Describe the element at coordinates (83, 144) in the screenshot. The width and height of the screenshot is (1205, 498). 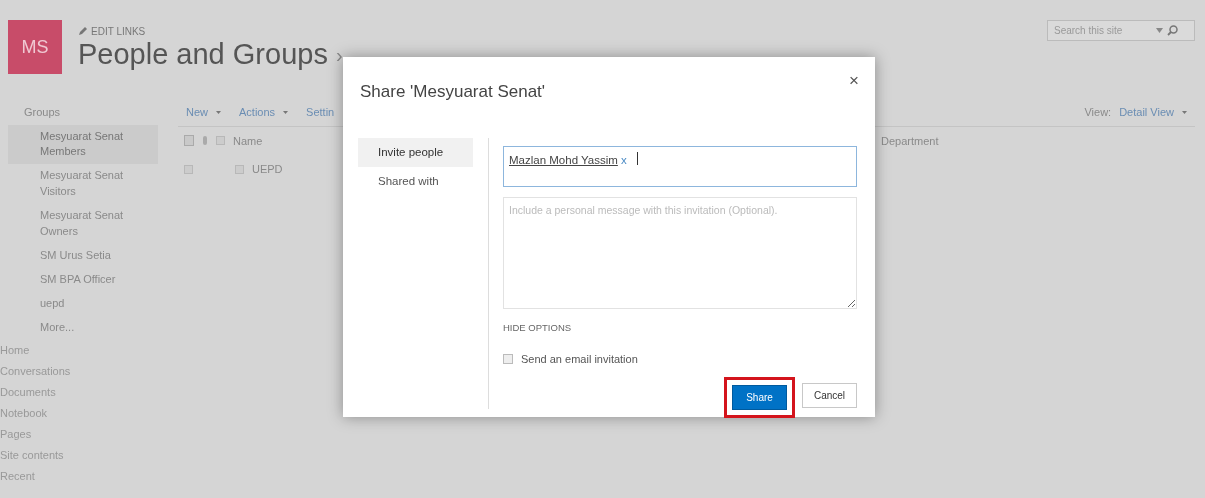
I see `group-link: Mesyuarat Senat Members` at that location.